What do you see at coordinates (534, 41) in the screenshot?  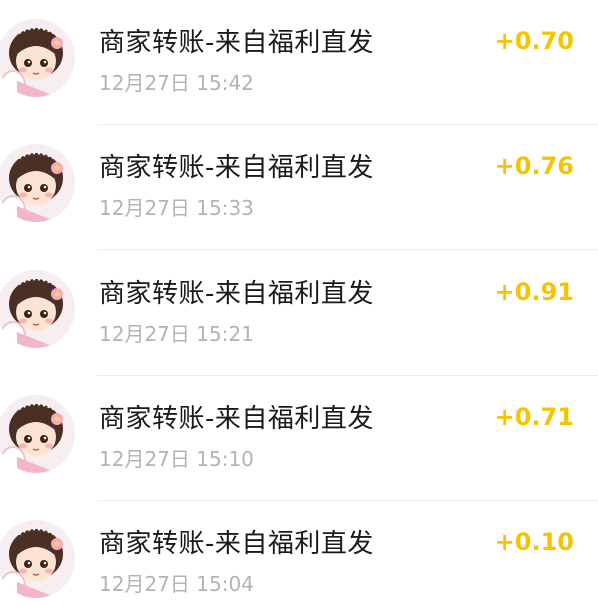 I see `transaction-amount: +0.70` at bounding box center [534, 41].